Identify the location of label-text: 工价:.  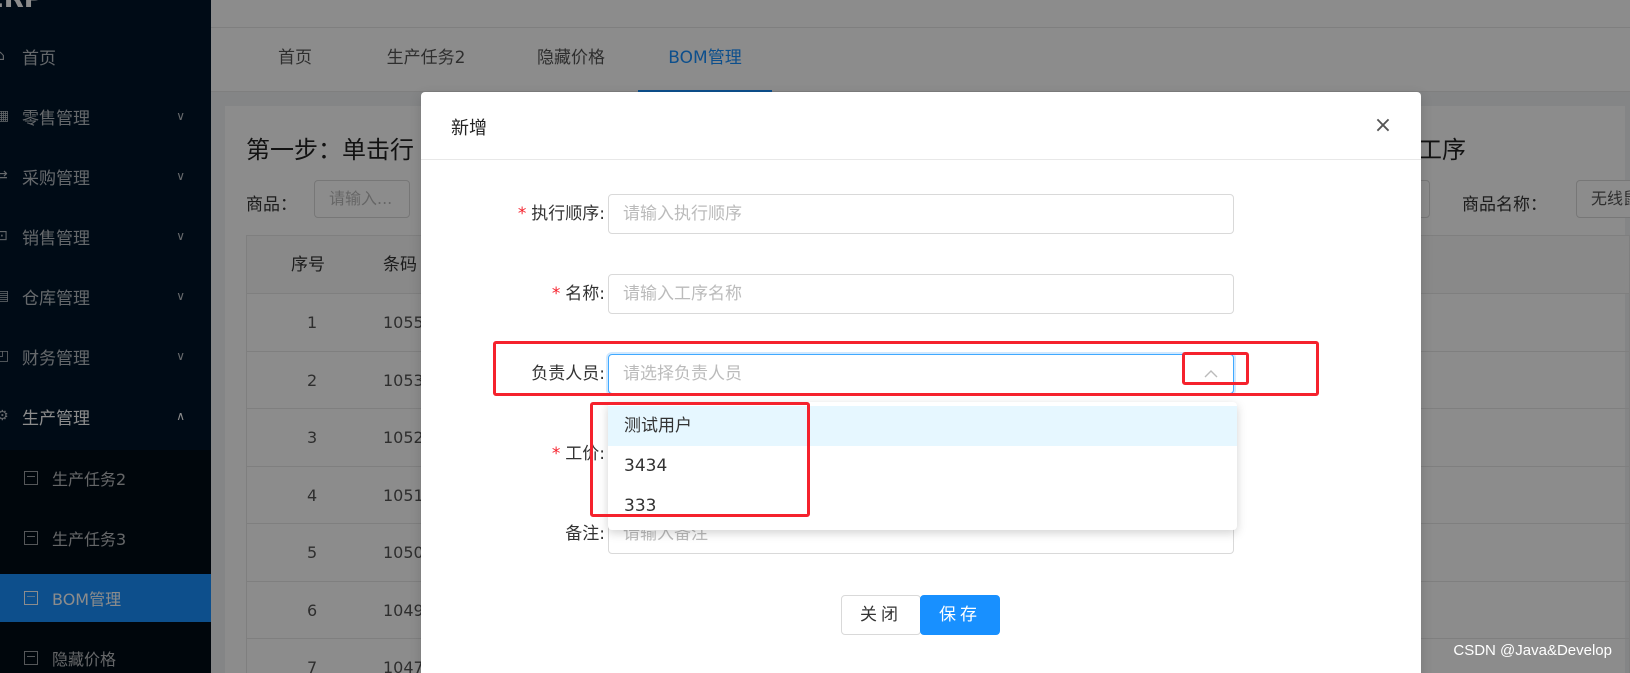
(585, 454).